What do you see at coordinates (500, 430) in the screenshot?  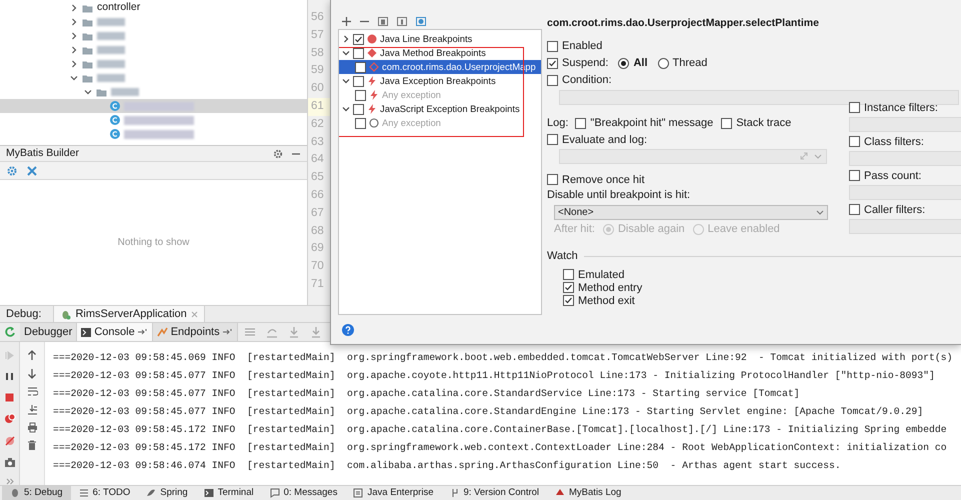 I see `console-line: ===2020-12-03 09:58:45.172 INFO [restartedMain] org.apache.catalina.core.ContainerBase.[Tomcat].[localhost].[/] Line:173 - Initializing Spring embedde` at bounding box center [500, 430].